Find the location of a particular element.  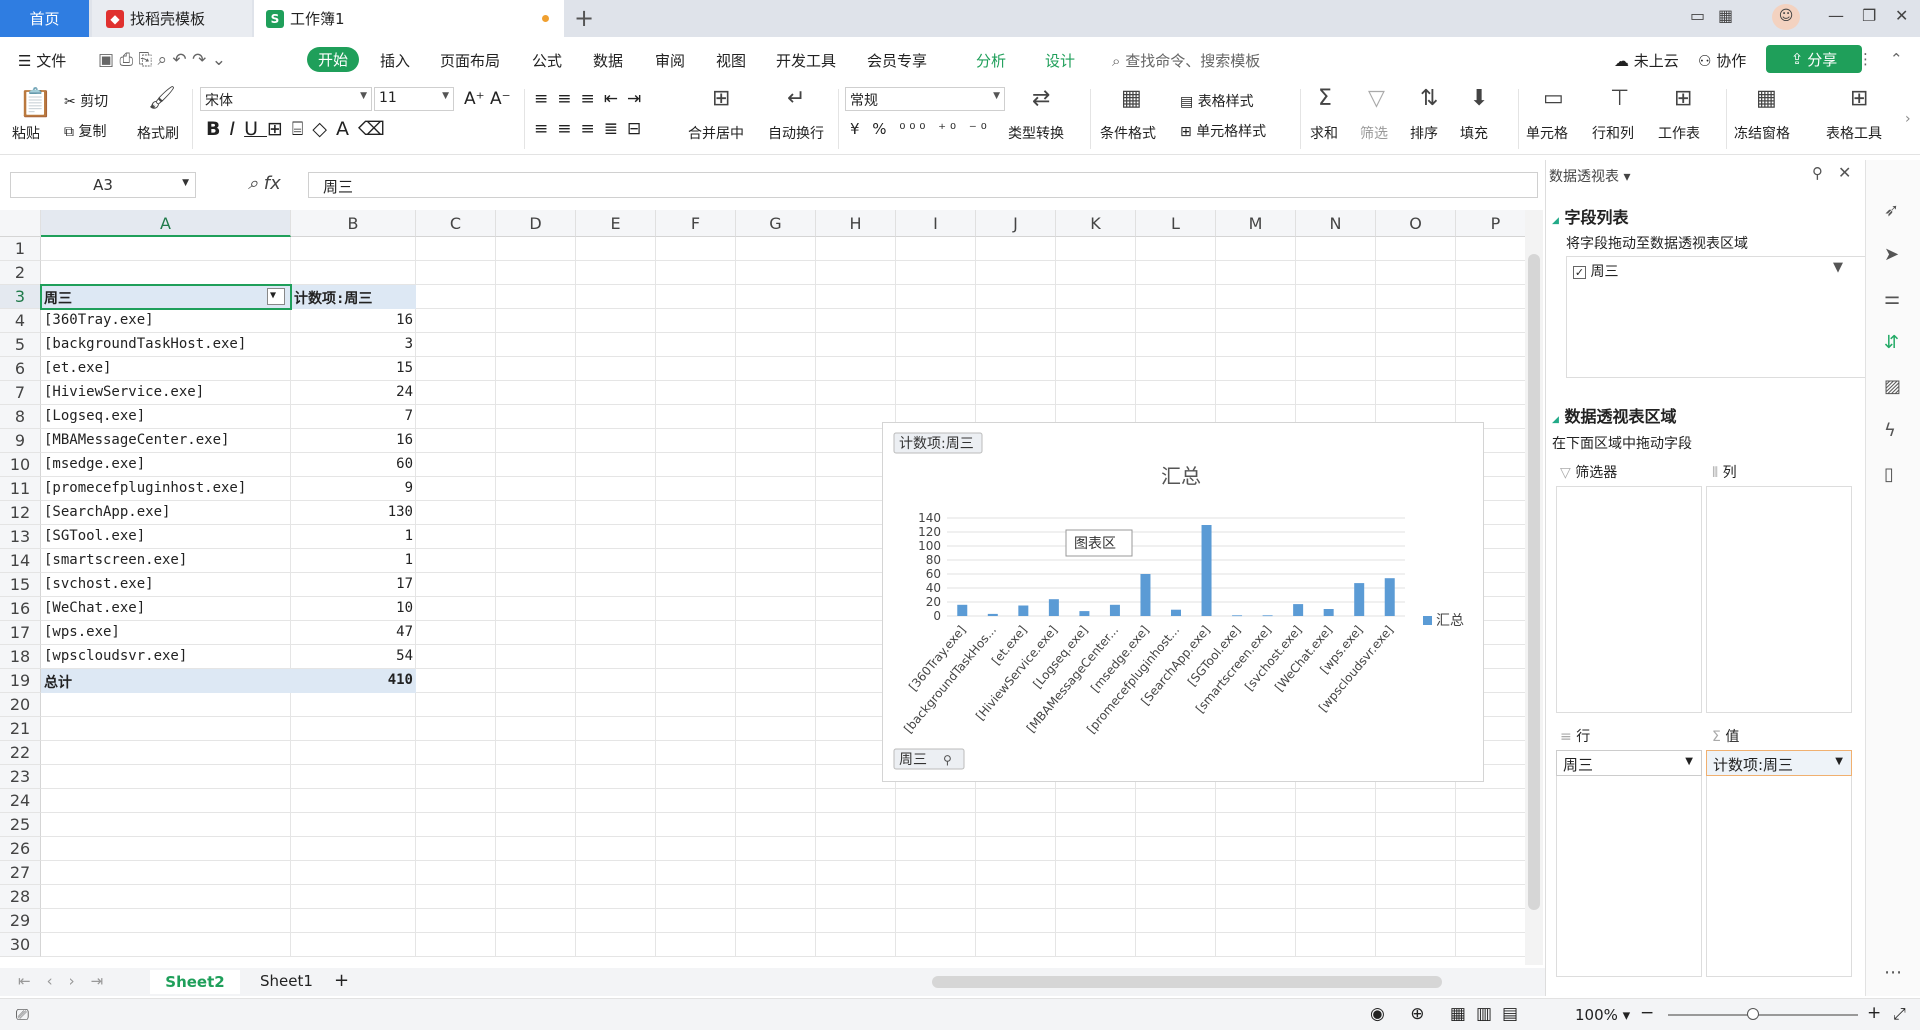

row-header: 22 is located at coordinates (20, 753).